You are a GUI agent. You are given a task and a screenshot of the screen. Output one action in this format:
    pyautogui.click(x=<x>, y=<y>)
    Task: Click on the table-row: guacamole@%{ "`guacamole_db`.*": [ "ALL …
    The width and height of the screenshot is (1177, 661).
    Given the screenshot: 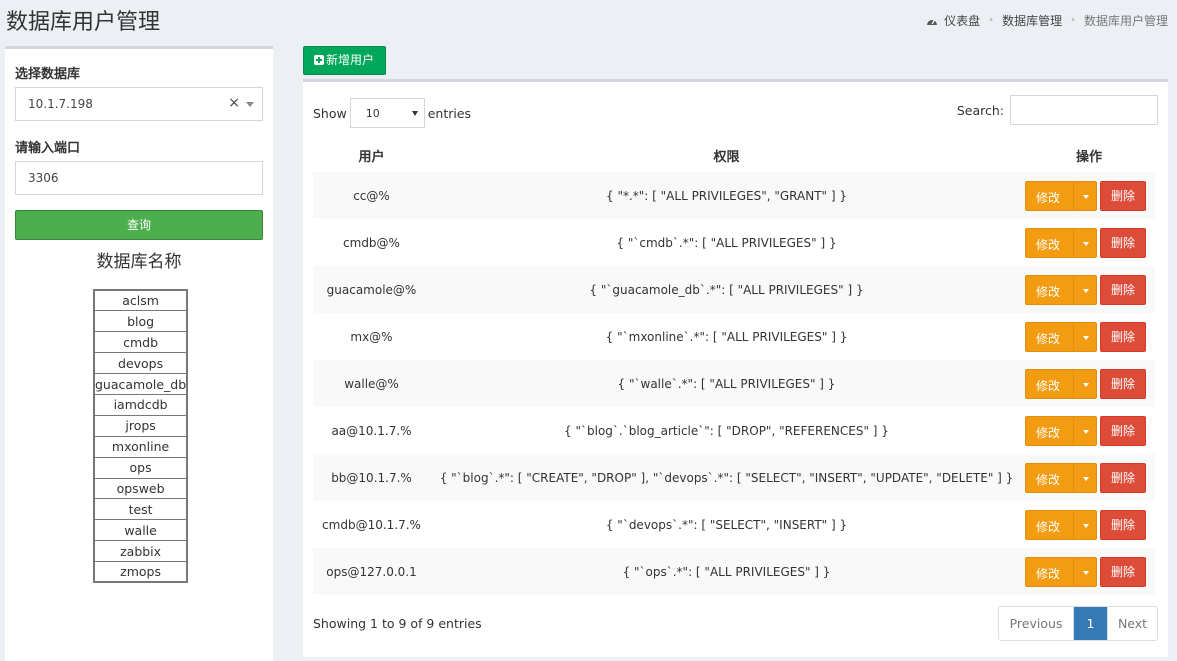 What is the action you would take?
    pyautogui.click(x=734, y=289)
    